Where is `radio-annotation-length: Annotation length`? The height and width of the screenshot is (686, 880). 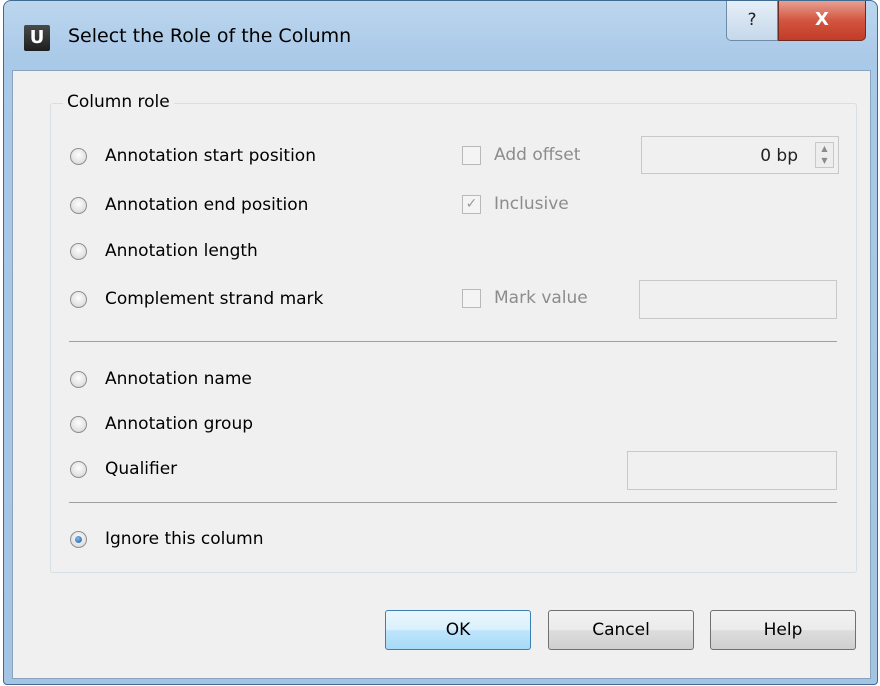
radio-annotation-length: Annotation length is located at coordinates (164, 251).